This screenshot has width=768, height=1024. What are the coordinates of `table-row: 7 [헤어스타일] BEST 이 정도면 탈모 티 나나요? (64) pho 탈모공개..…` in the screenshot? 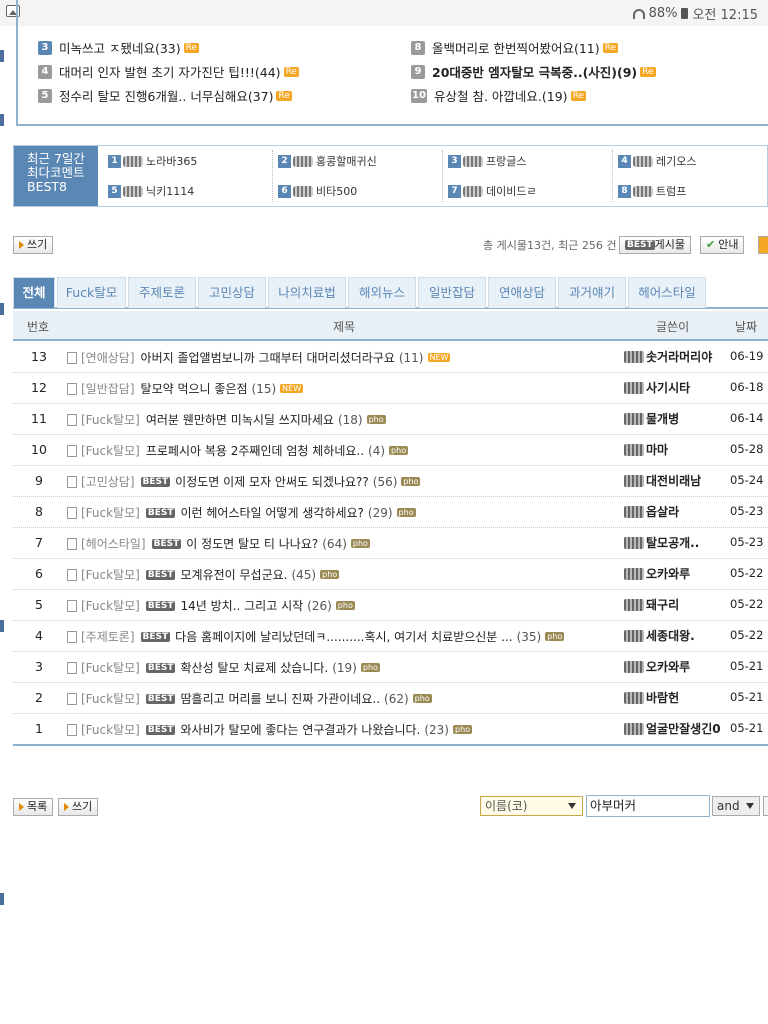 It's located at (390, 543).